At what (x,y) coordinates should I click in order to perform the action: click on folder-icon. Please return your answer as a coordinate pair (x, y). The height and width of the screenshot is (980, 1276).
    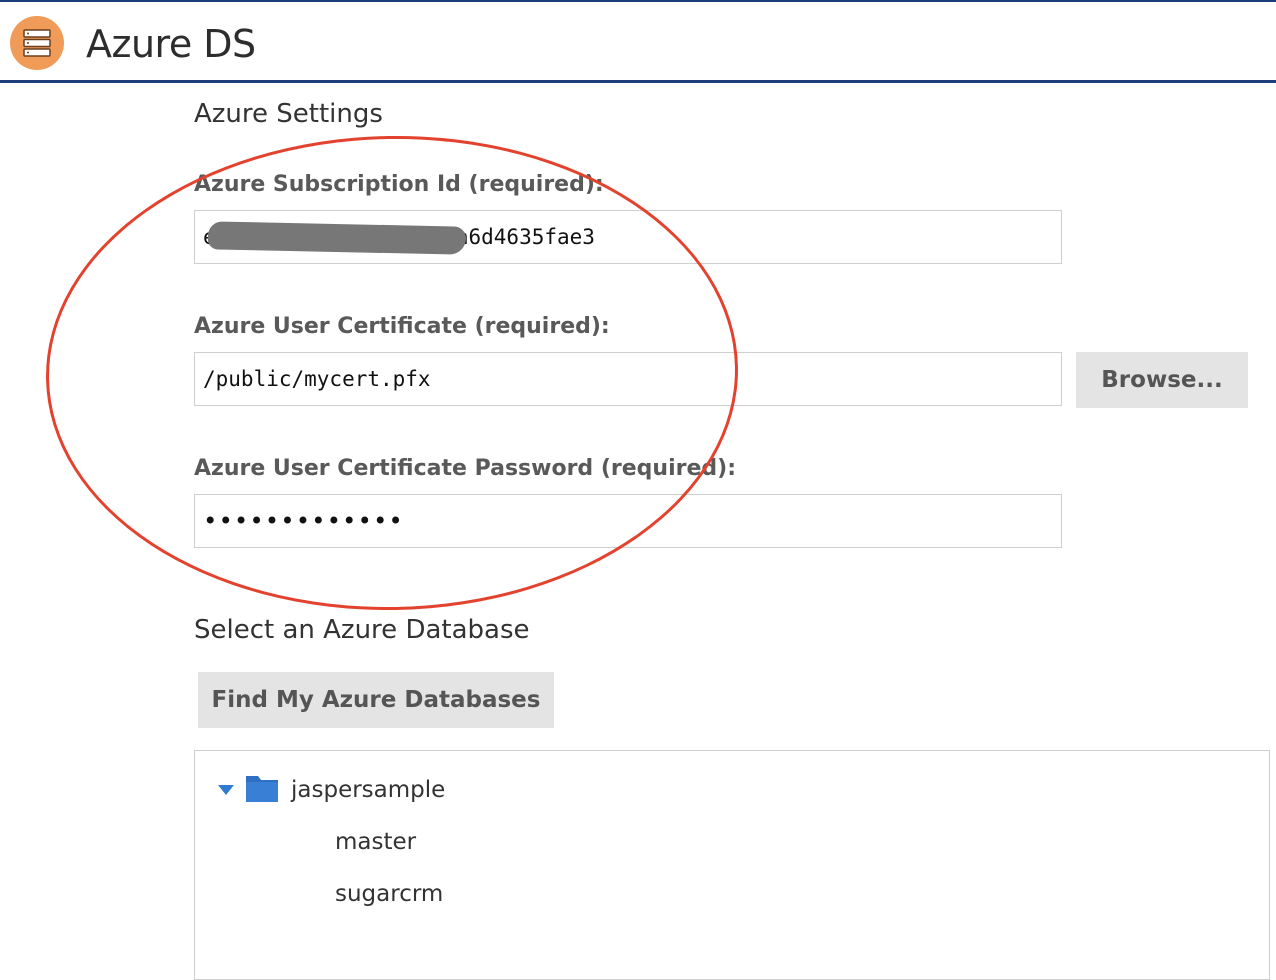
    Looking at the image, I should click on (262, 789).